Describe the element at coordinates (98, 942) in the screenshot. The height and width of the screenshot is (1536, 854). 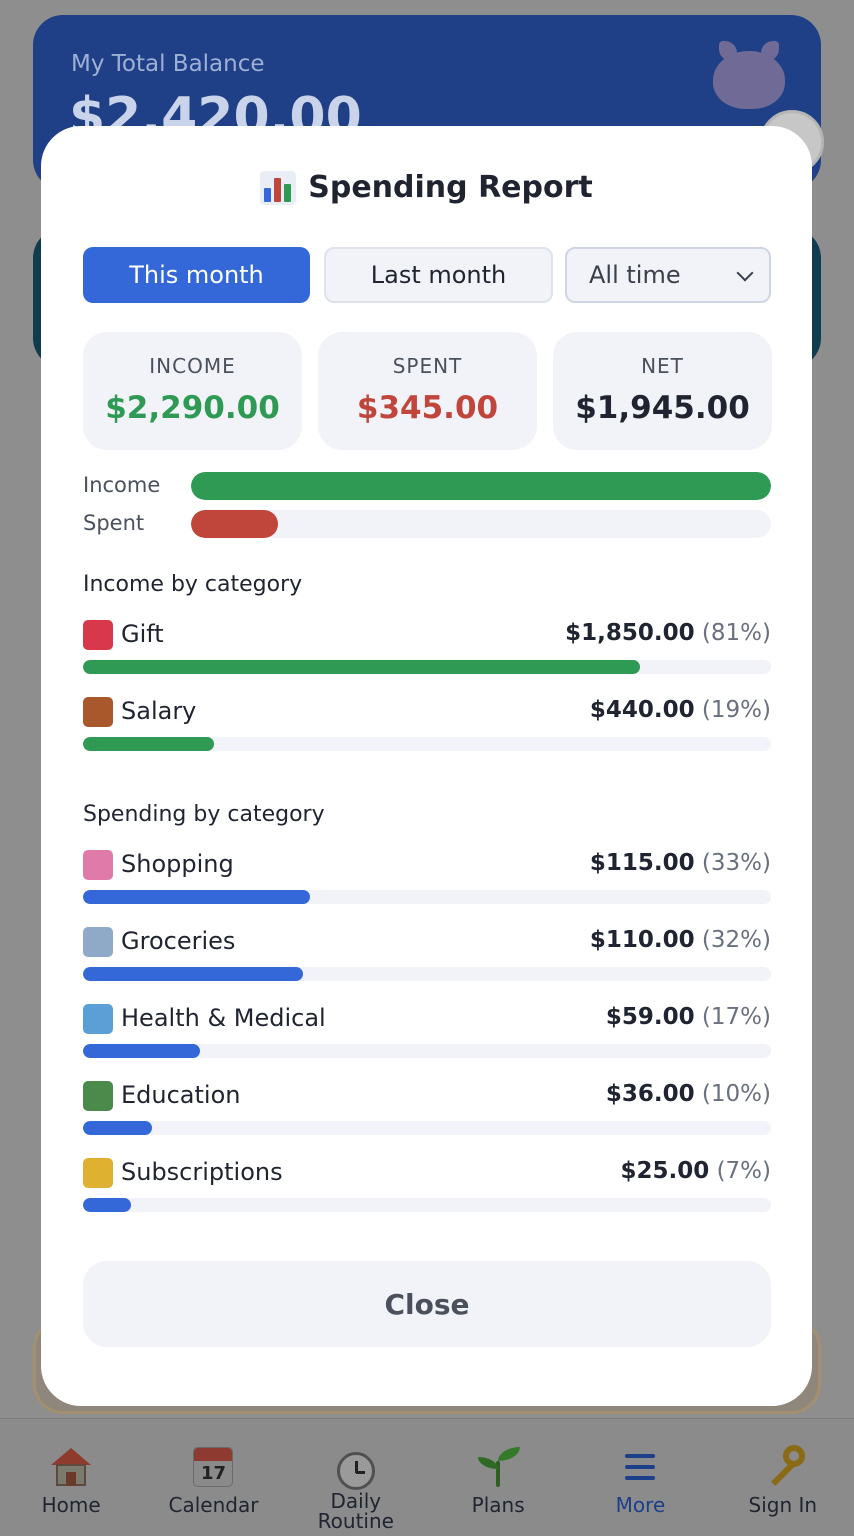
I see `shopping-cart-icon` at that location.